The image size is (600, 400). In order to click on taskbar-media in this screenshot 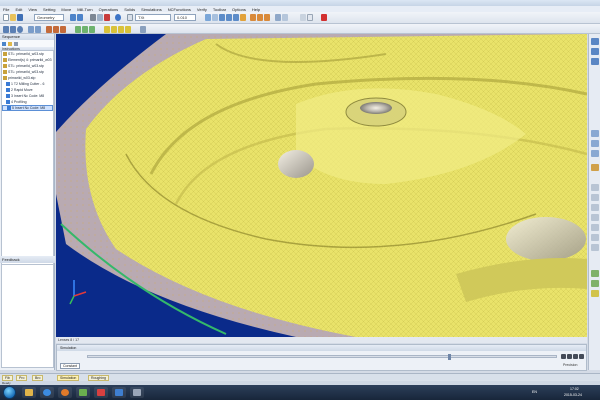, I will do `click(47, 392)`.